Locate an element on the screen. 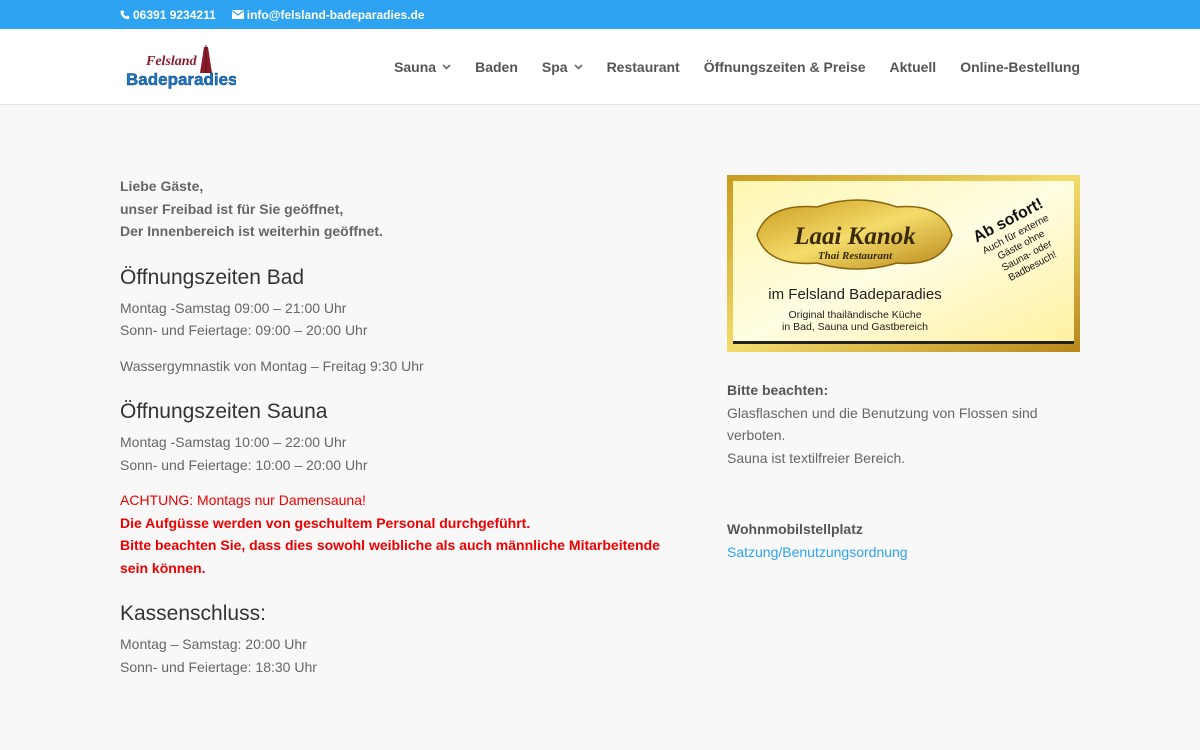 This screenshot has height=750, width=1200. camper-label: Wohnmobilstellplatz is located at coordinates (795, 529).